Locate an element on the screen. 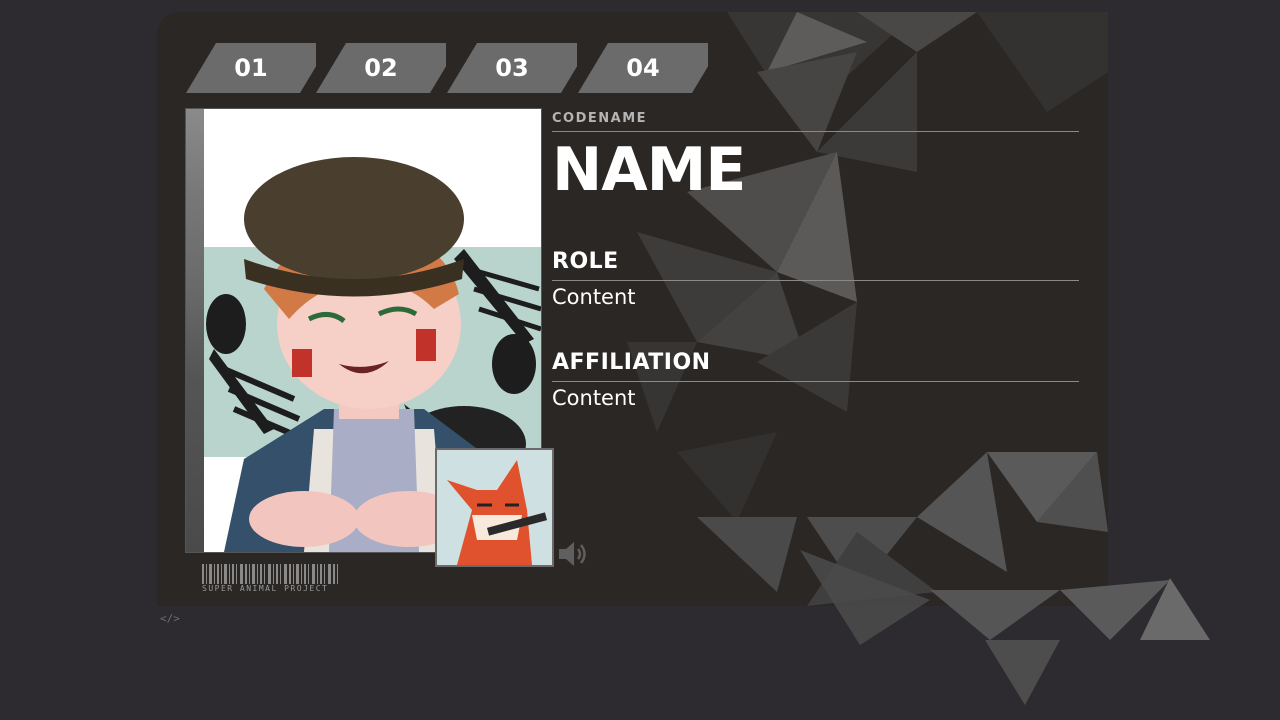  portrait-scroll-strip is located at coordinates (195, 330).